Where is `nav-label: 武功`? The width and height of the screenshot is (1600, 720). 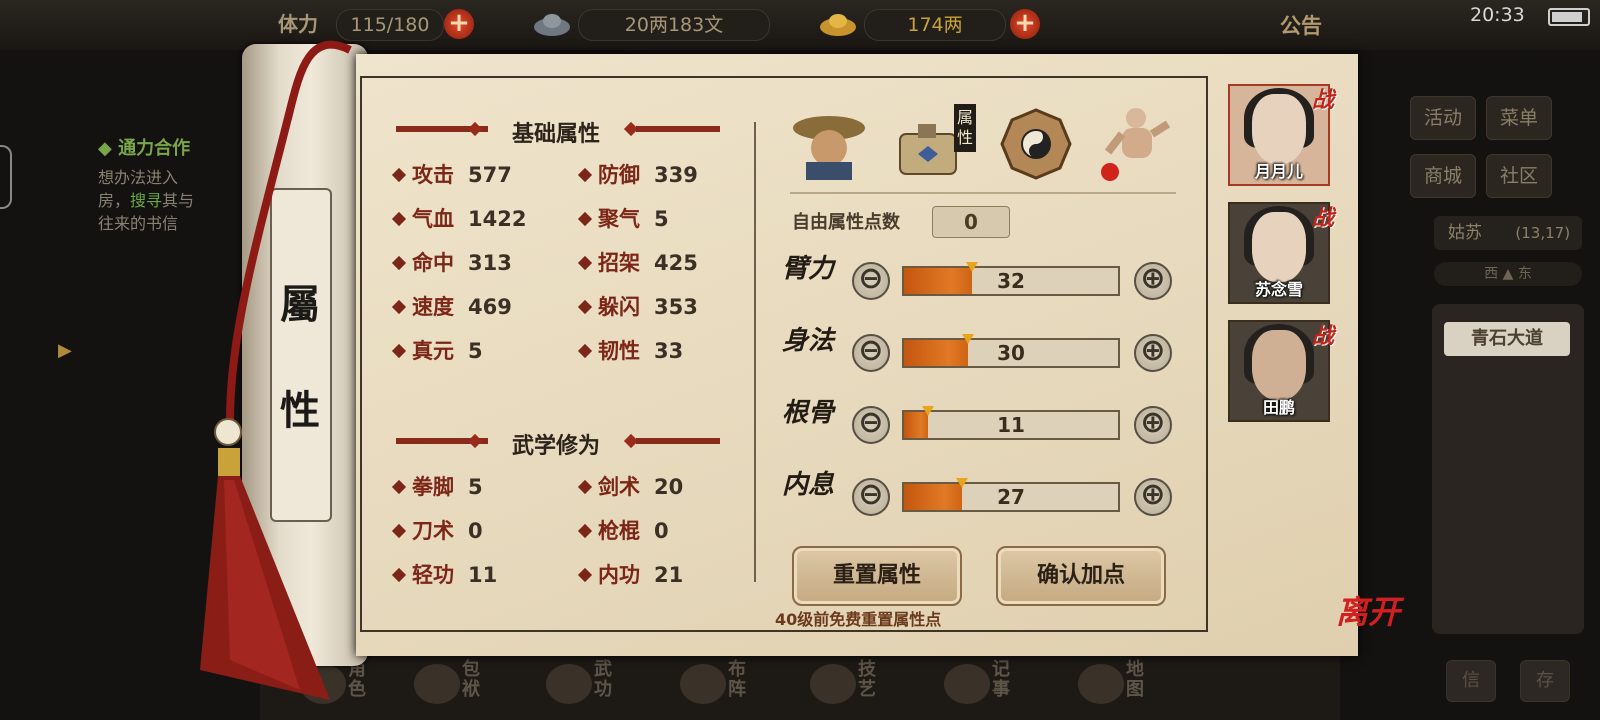 nav-label: 武功 is located at coordinates (603, 679).